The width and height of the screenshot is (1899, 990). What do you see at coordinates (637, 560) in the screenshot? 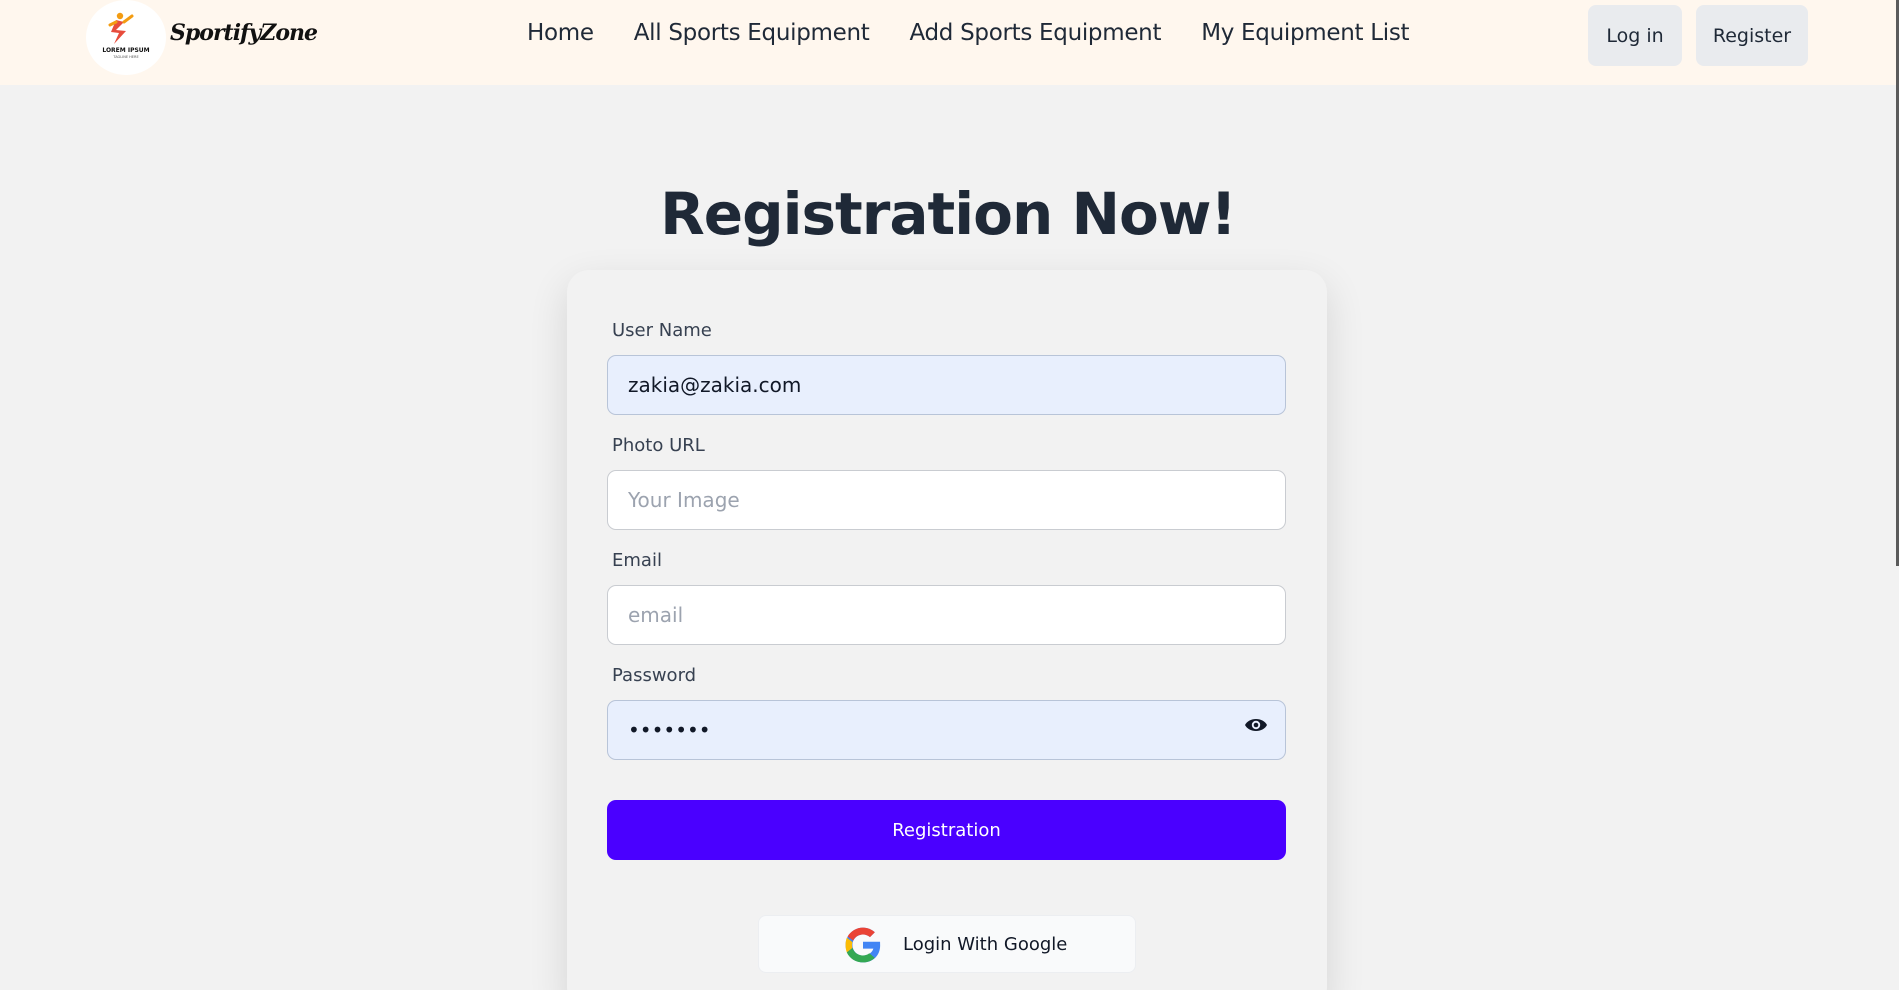
I see `email-label: Email` at bounding box center [637, 560].